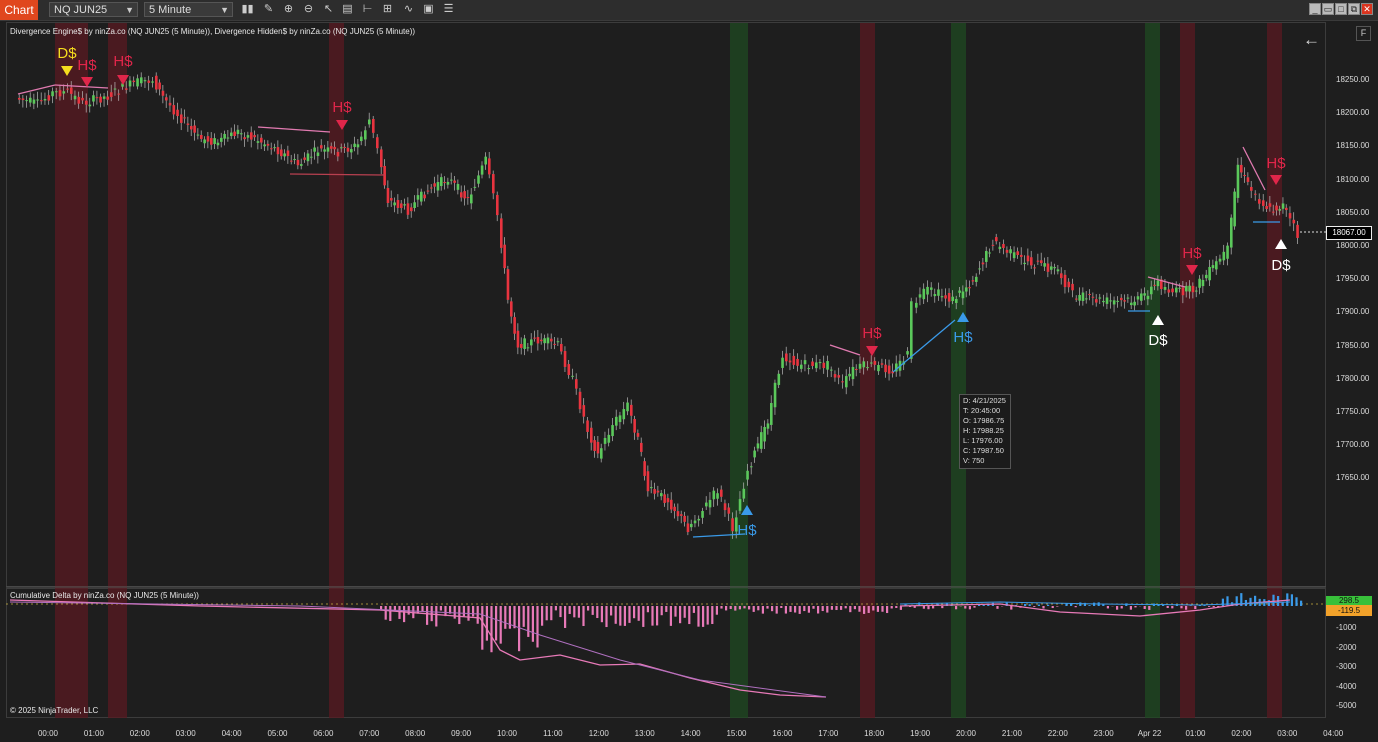  Describe the element at coordinates (1363, 33) in the screenshot. I see `f-button: F` at that location.